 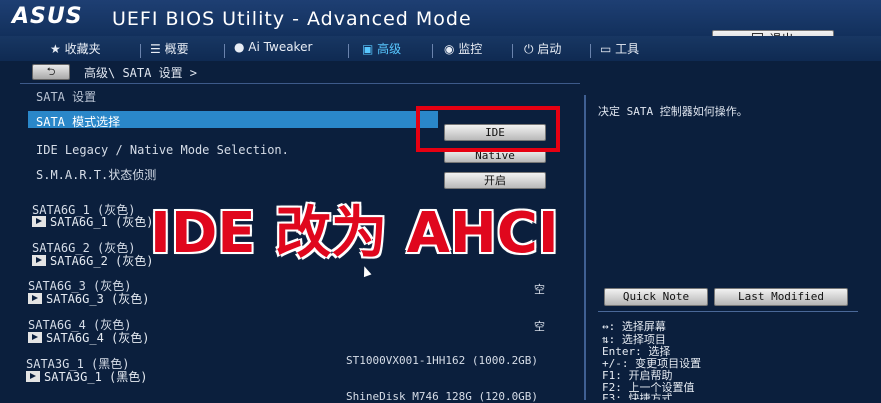 What do you see at coordinates (88, 337) in the screenshot?
I see `port-sub: SATA6G_4 (灰色)` at bounding box center [88, 337].